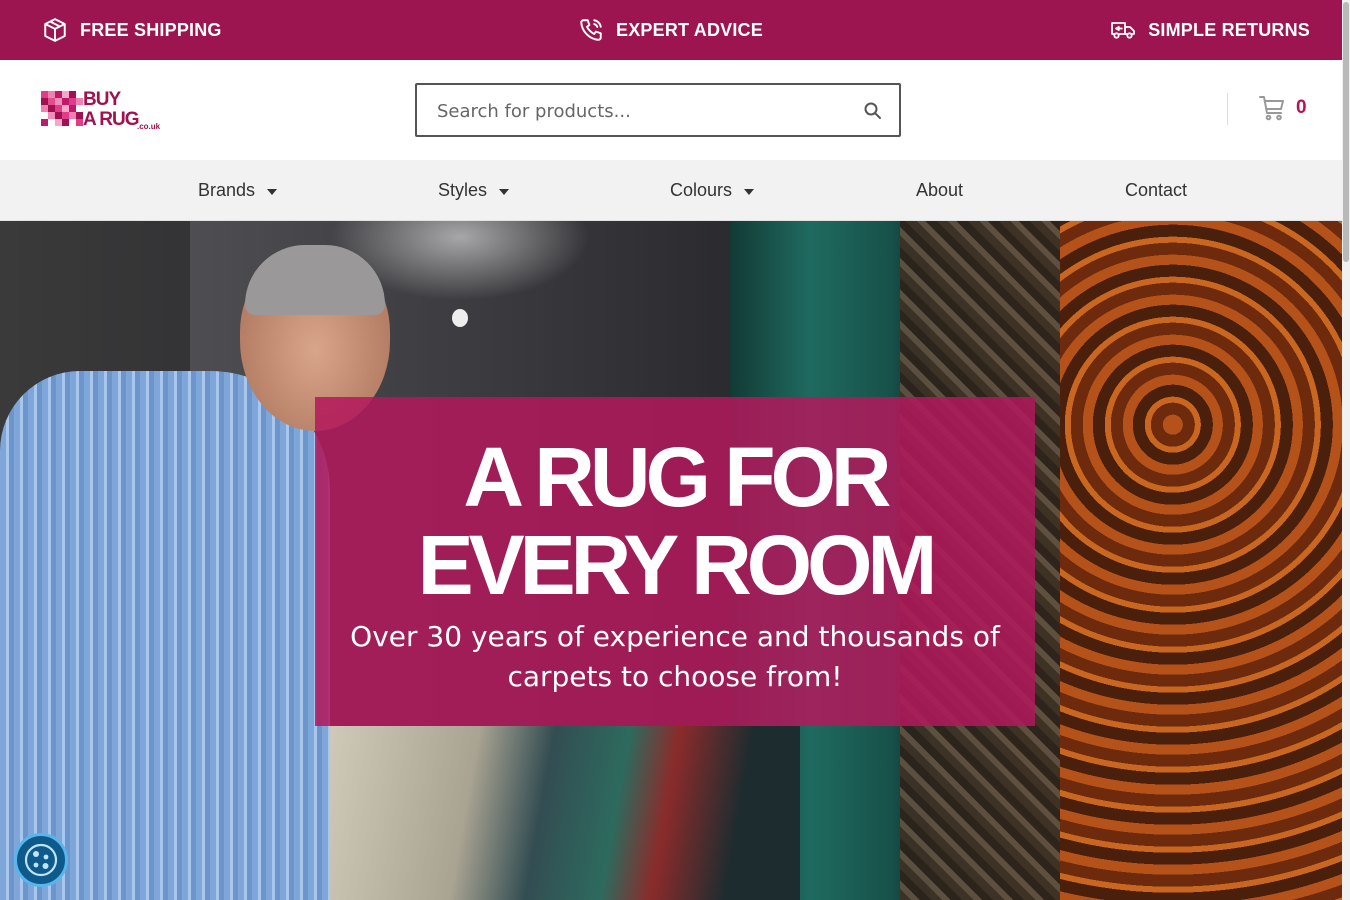 This screenshot has width=1350, height=900. I want to click on expert-advice-label: EXPERT ADVICE, so click(689, 29).